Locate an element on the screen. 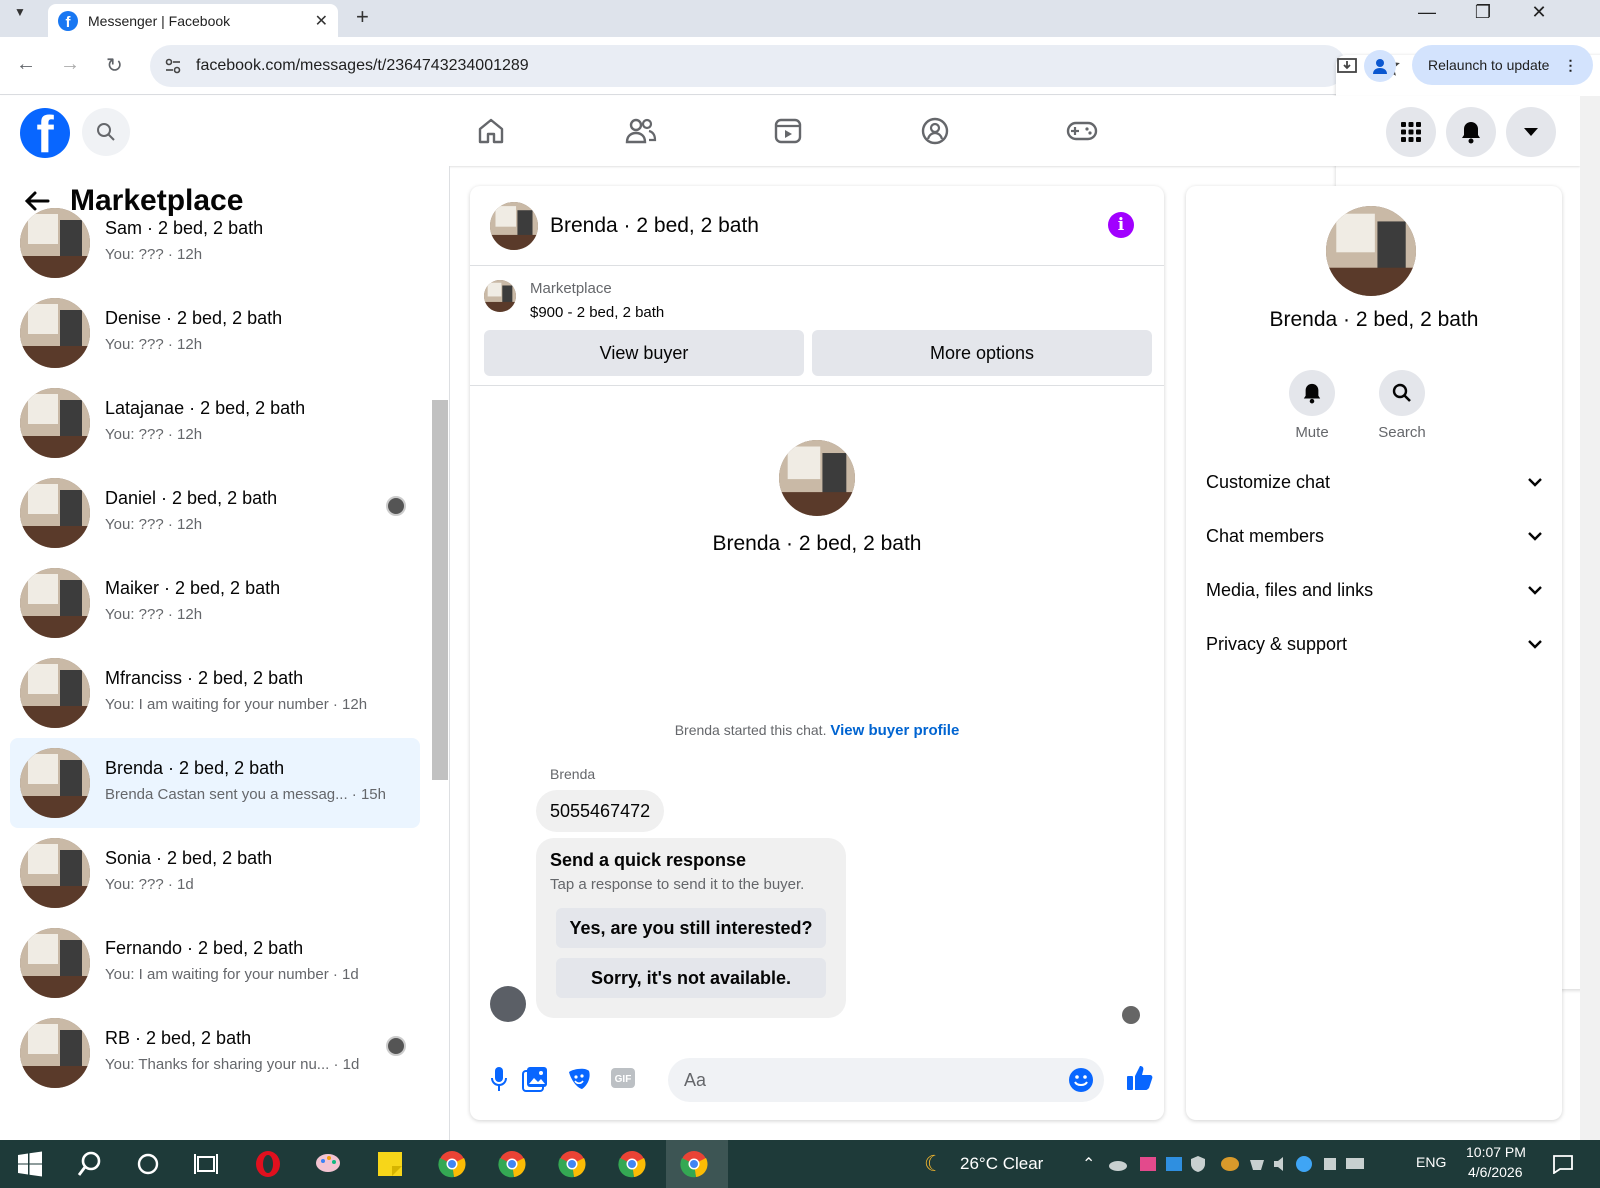 The width and height of the screenshot is (1600, 1188). cortana-icon is located at coordinates (148, 1164).